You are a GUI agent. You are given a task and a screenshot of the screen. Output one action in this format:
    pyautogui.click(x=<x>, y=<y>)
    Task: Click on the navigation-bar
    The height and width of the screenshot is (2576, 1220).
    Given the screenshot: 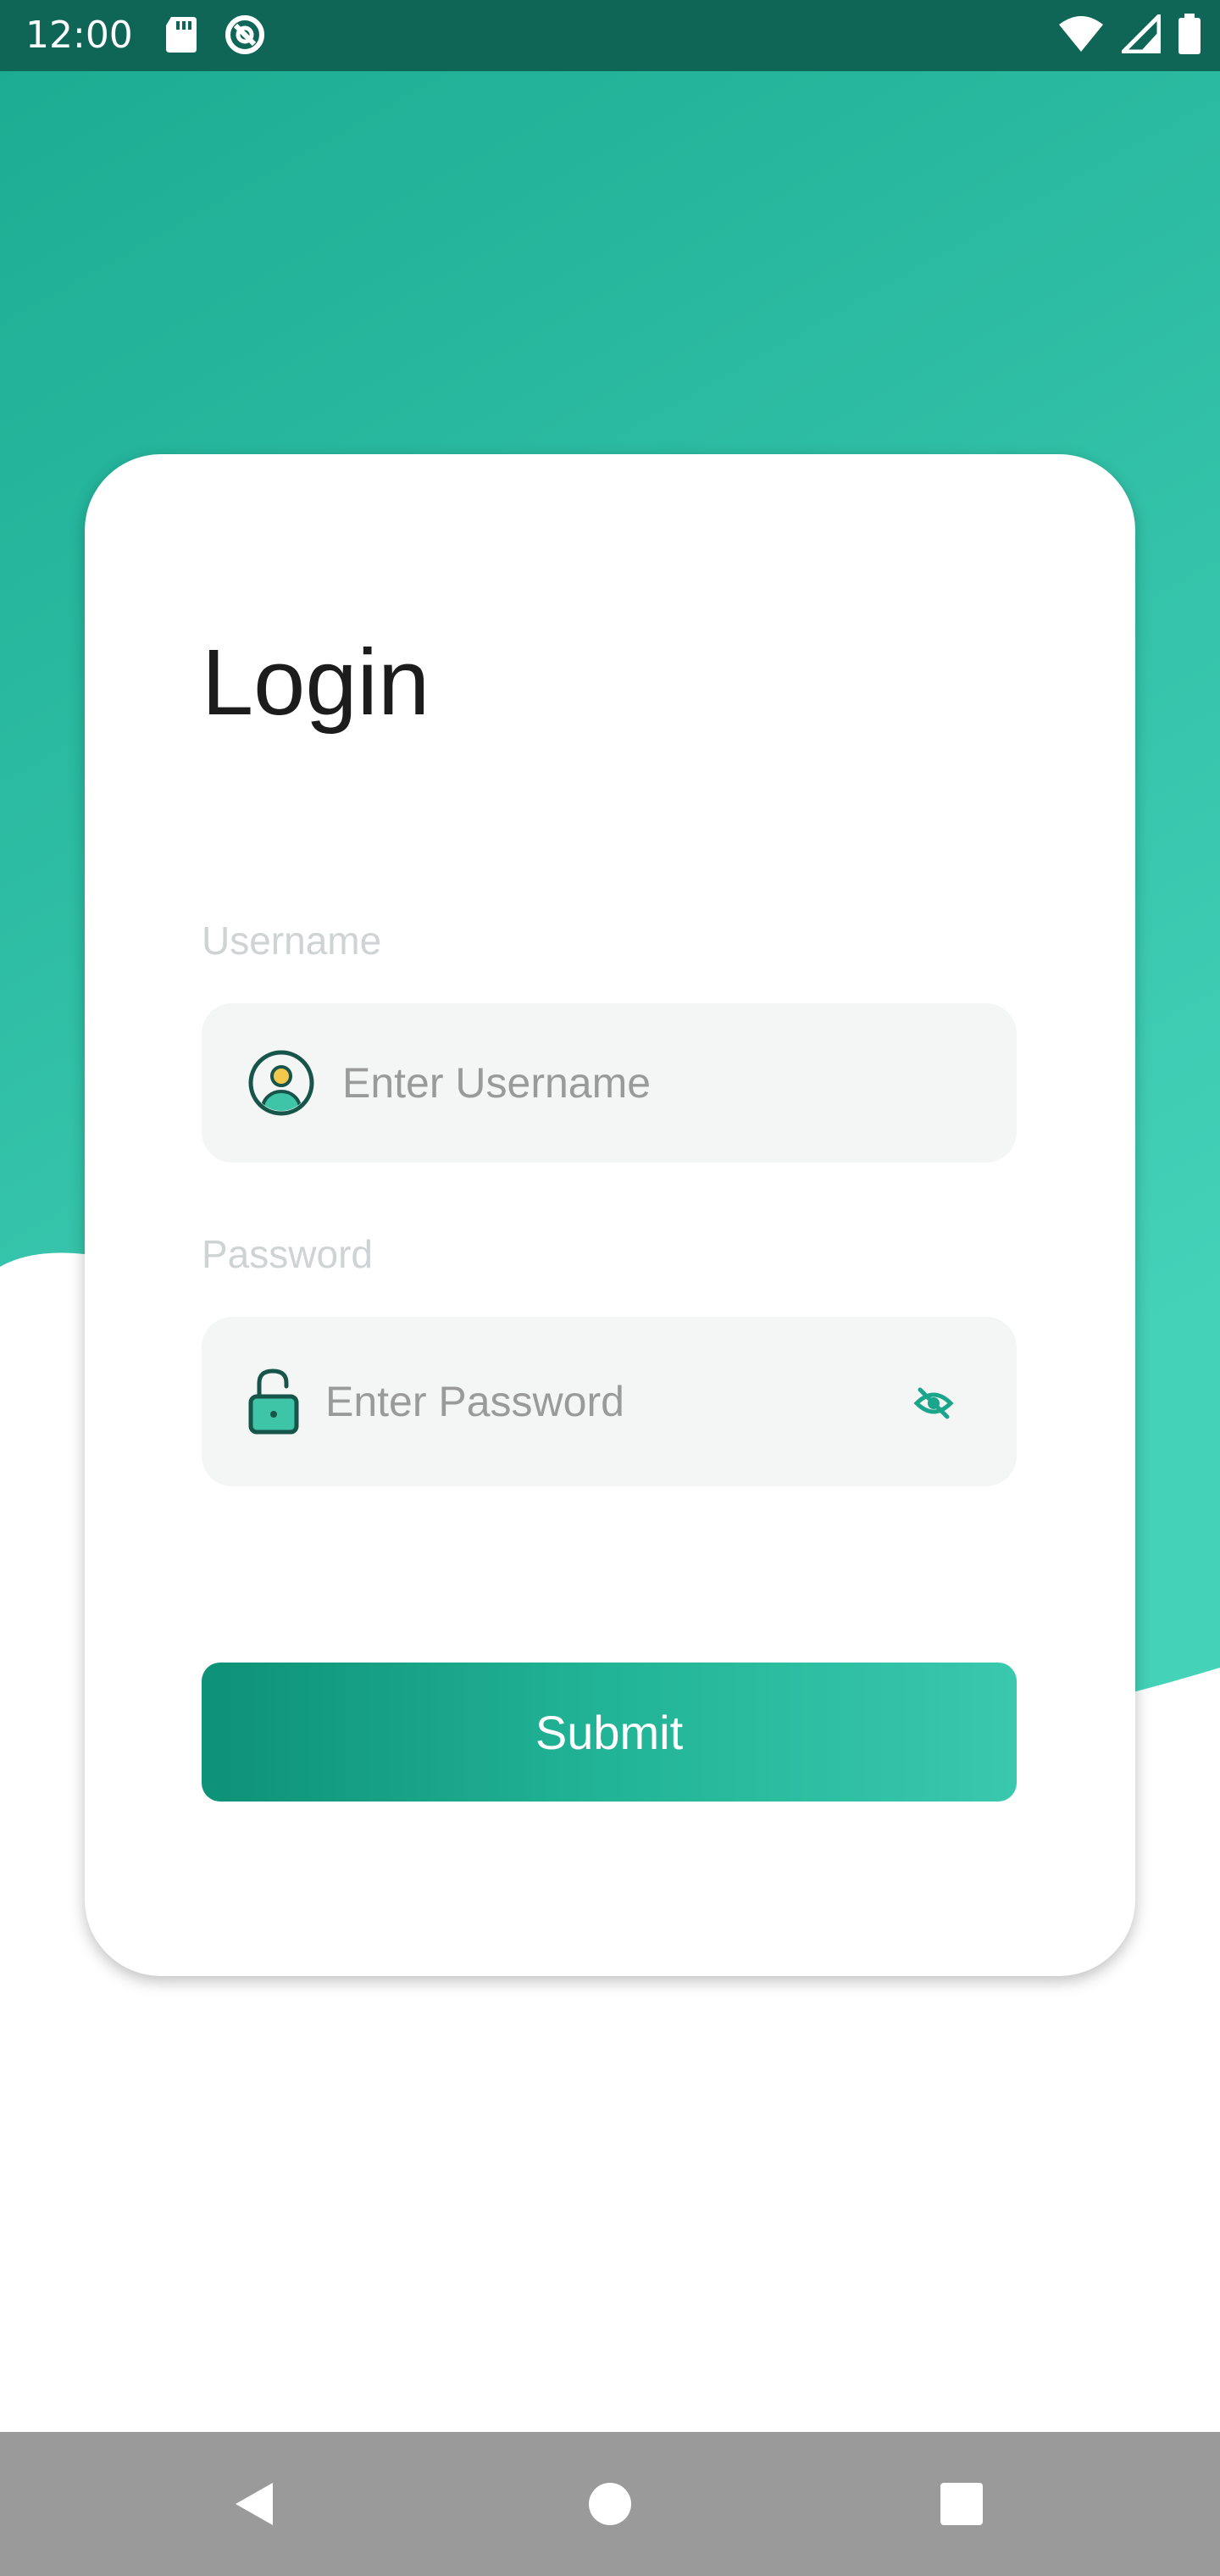 What is the action you would take?
    pyautogui.click(x=610, y=2504)
    